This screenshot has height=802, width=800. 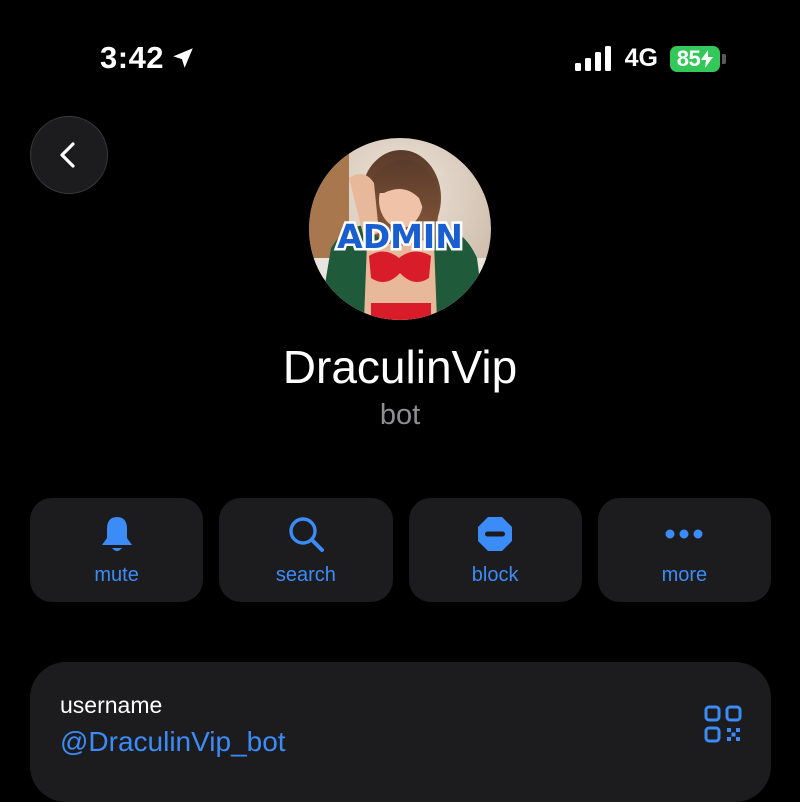 I want to click on more-label: more, so click(x=684, y=574).